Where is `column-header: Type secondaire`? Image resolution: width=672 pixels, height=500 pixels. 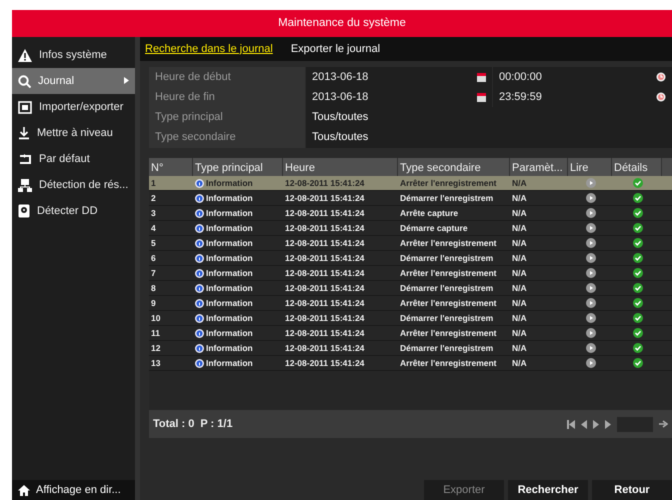
column-header: Type secondaire is located at coordinates (454, 167).